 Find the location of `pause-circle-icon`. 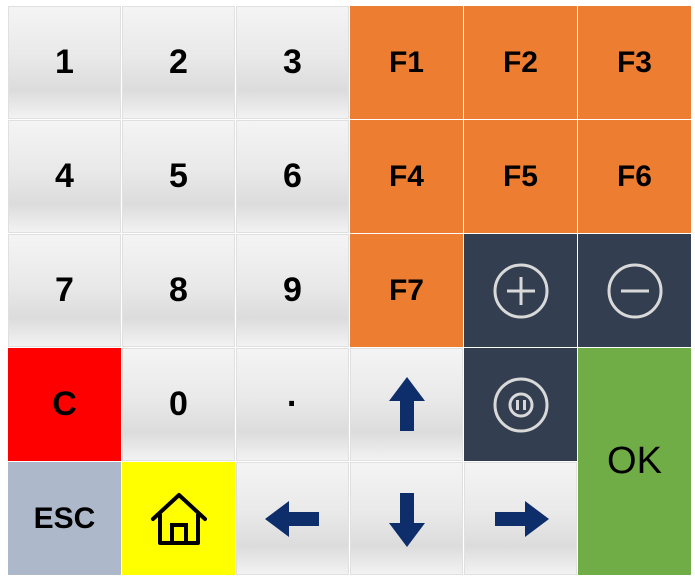

pause-circle-icon is located at coordinates (520, 404).